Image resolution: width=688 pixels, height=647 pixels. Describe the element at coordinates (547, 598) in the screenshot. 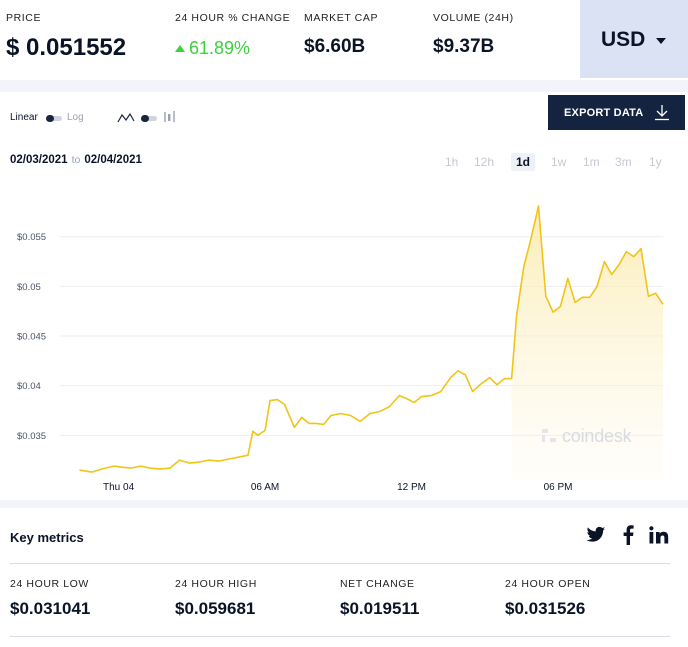

I see `metric-24h-open: 24 HOUR OPEN $0.031526` at that location.